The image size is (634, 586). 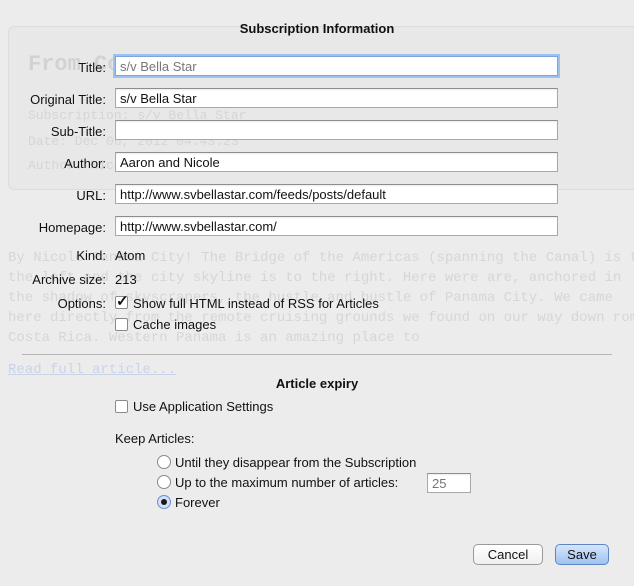 What do you see at coordinates (336, 226) in the screenshot?
I see `homepage-field` at bounding box center [336, 226].